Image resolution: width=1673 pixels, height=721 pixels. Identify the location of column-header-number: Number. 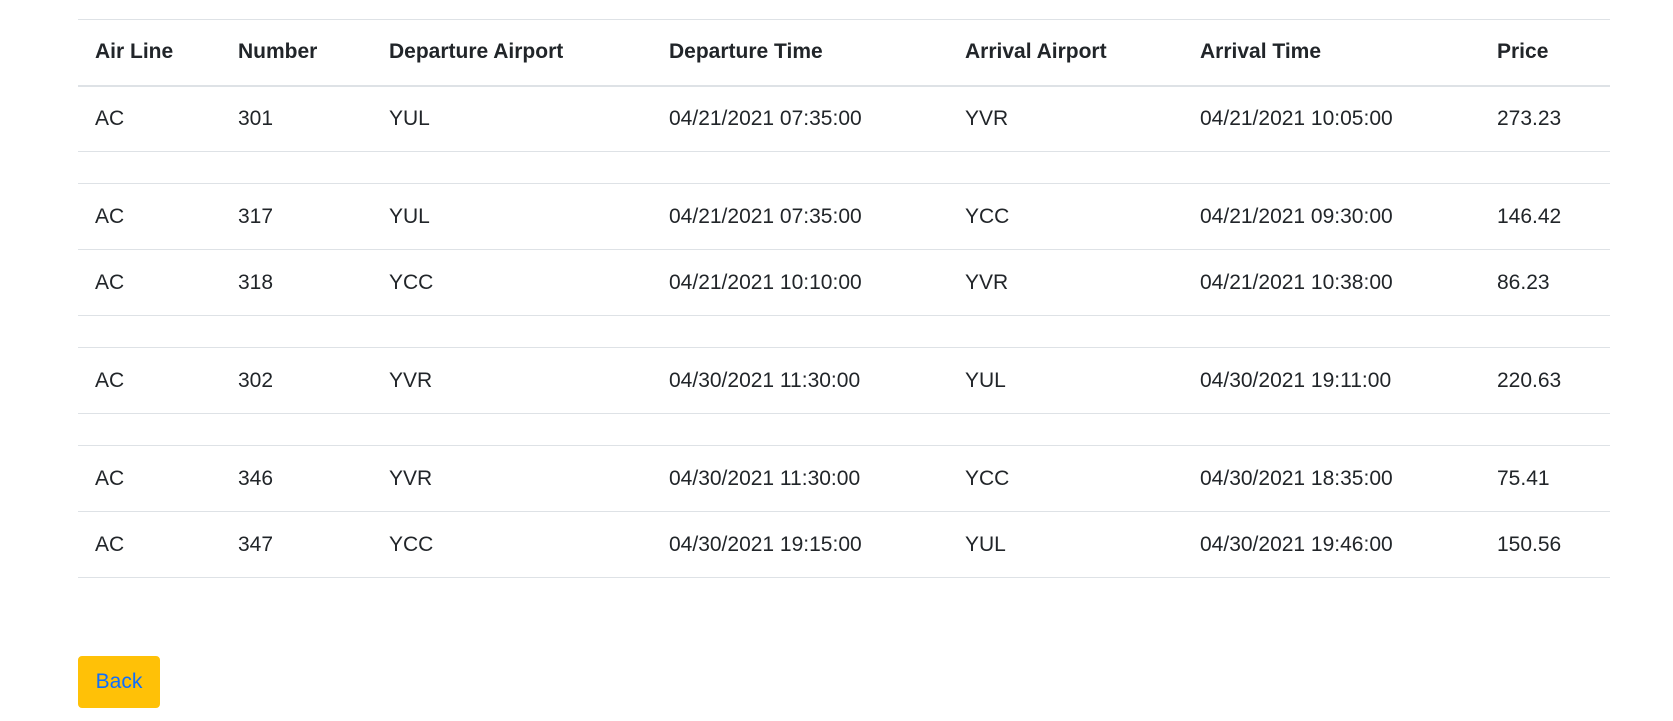
(278, 52).